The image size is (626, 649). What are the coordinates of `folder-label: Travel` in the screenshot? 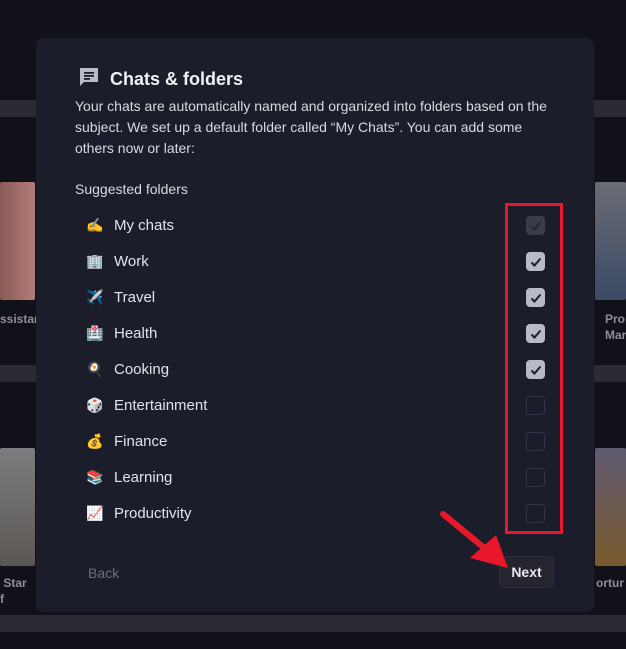 It's located at (135, 297).